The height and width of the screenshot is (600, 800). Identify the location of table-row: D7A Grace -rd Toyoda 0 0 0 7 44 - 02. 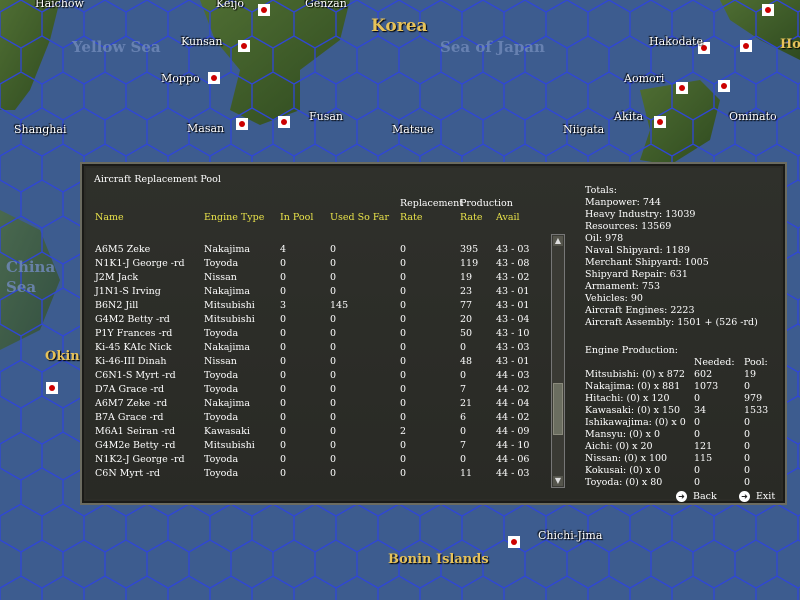
(321, 391).